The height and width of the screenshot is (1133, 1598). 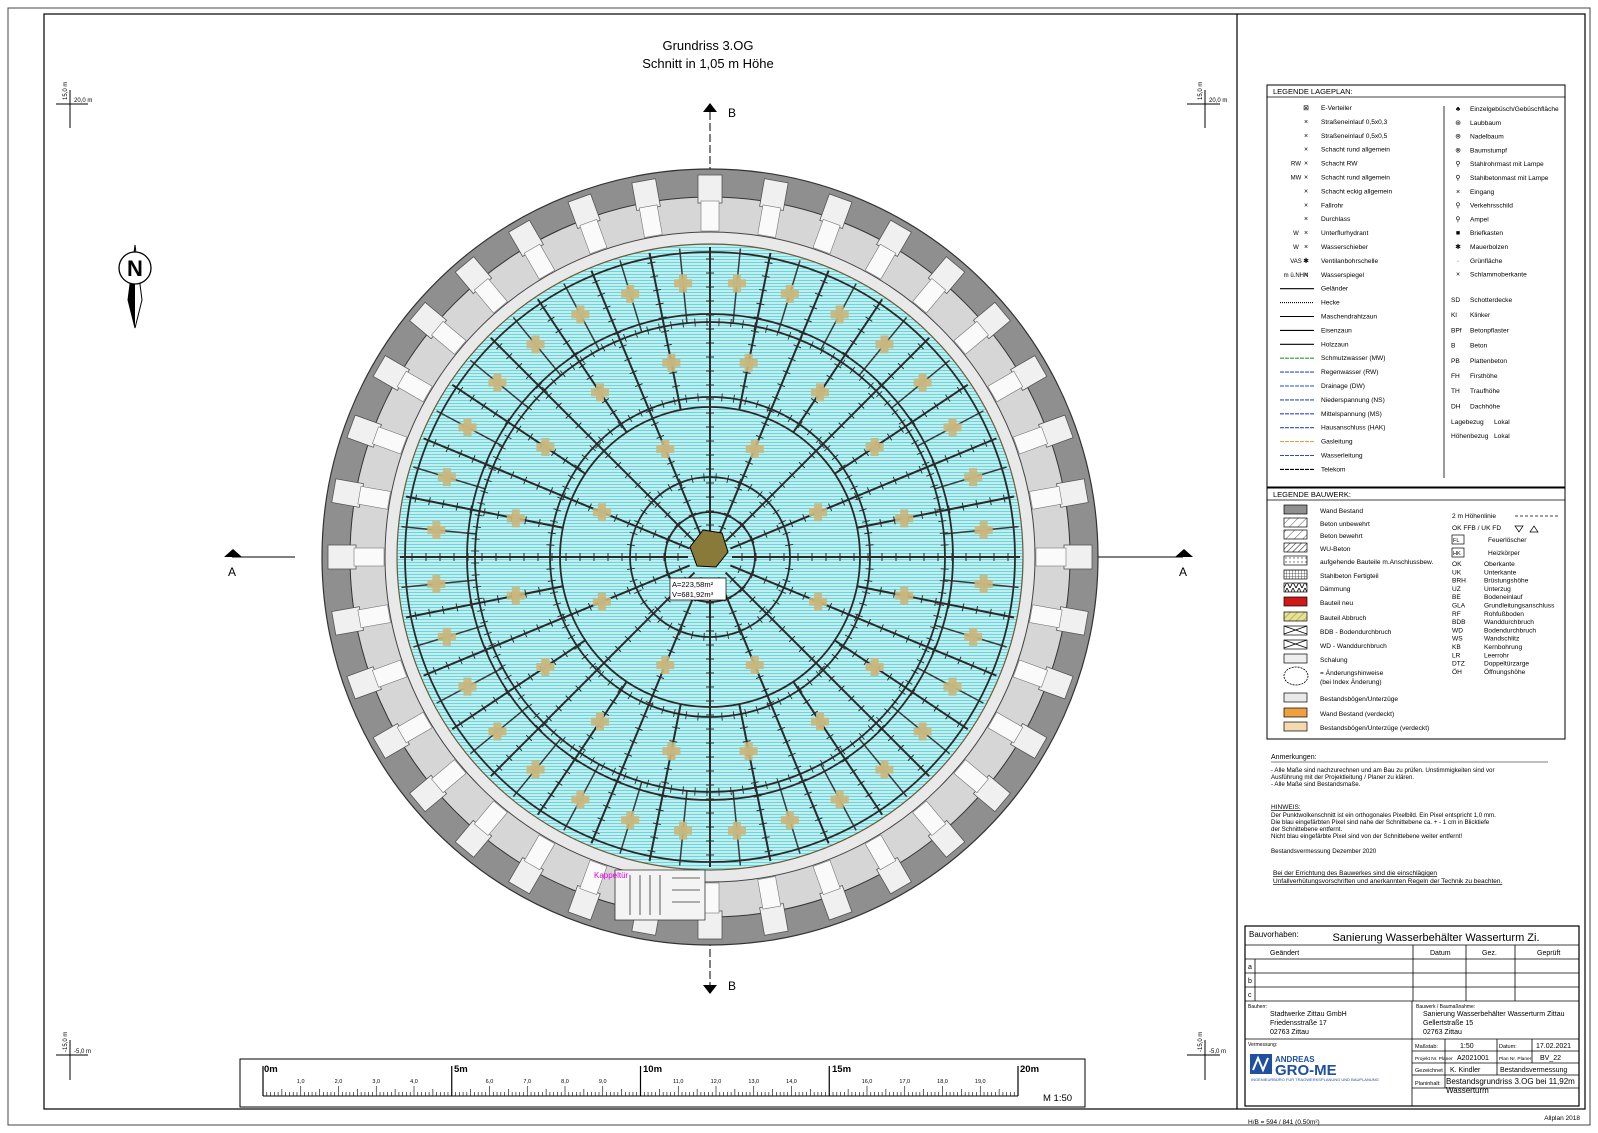 I want to click on note-line-3: - Alle Maße sind Bestandsmaße., so click(x=1316, y=784).